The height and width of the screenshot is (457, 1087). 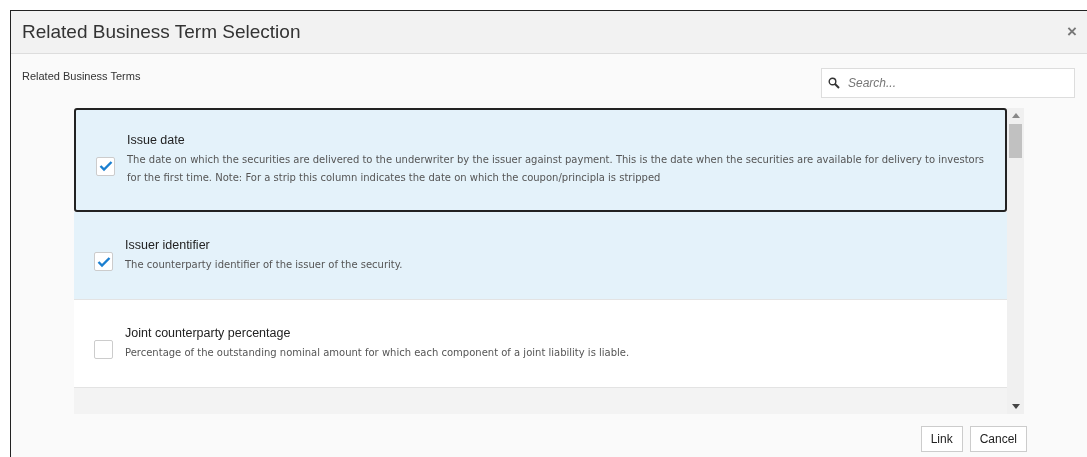 I want to click on term-name: Joint counterparty percentage, so click(x=208, y=332).